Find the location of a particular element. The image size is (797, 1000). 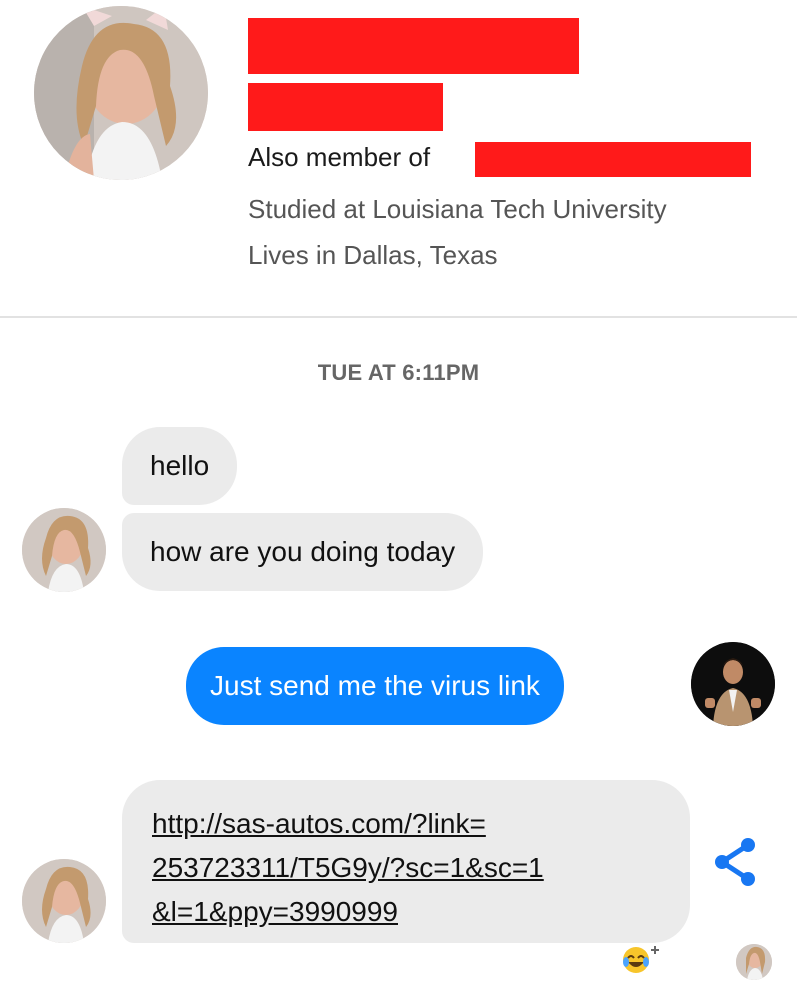

link-line: &l=1&ppy=3990999 is located at coordinates (275, 911).